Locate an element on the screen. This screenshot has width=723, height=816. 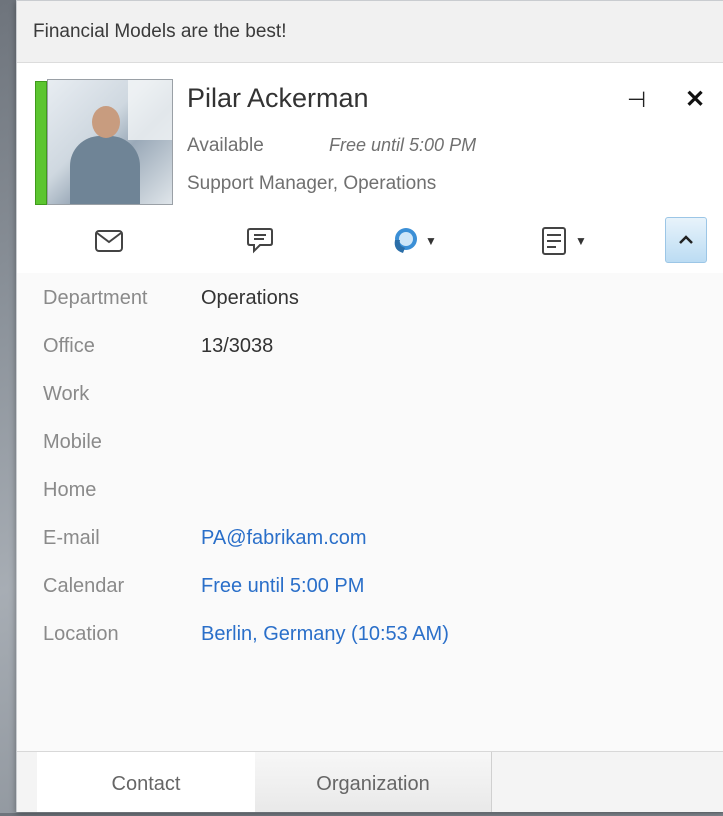
call-button: ▼ is located at coordinates (413, 241).